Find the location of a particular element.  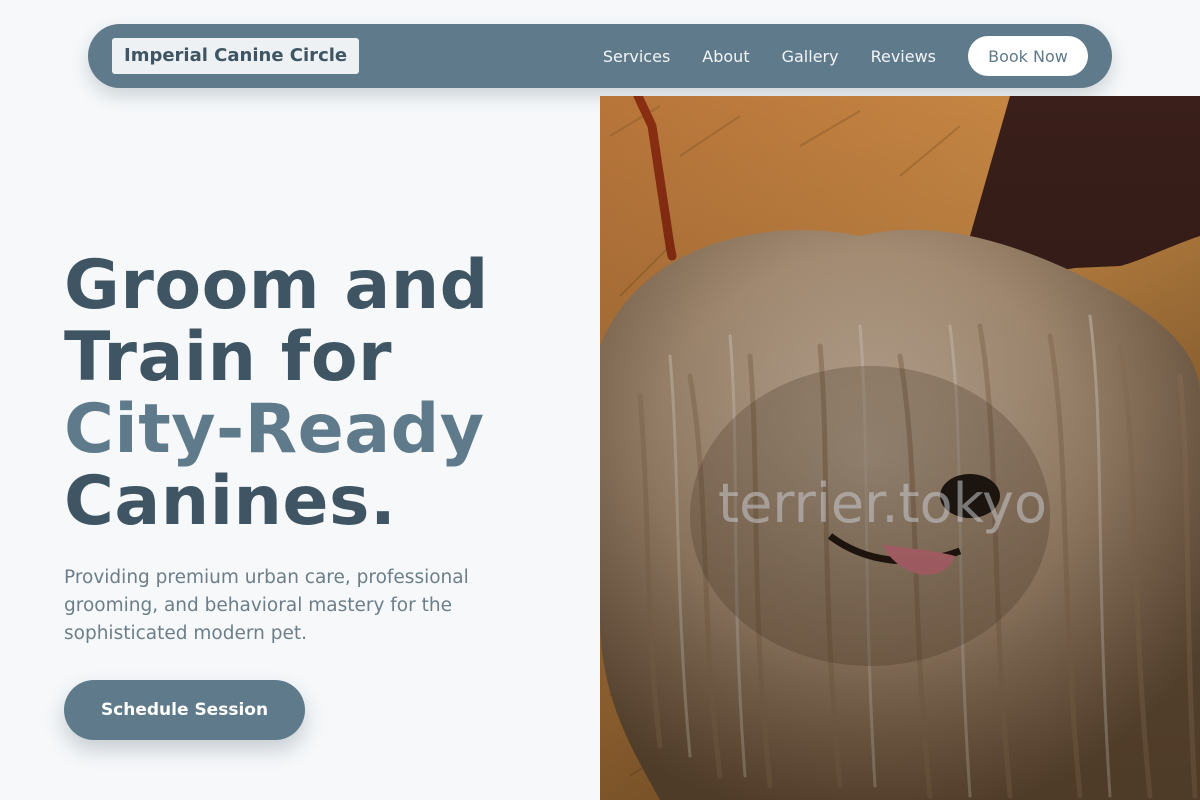

hero-title-accent-line: City-Ready is located at coordinates (274, 429).